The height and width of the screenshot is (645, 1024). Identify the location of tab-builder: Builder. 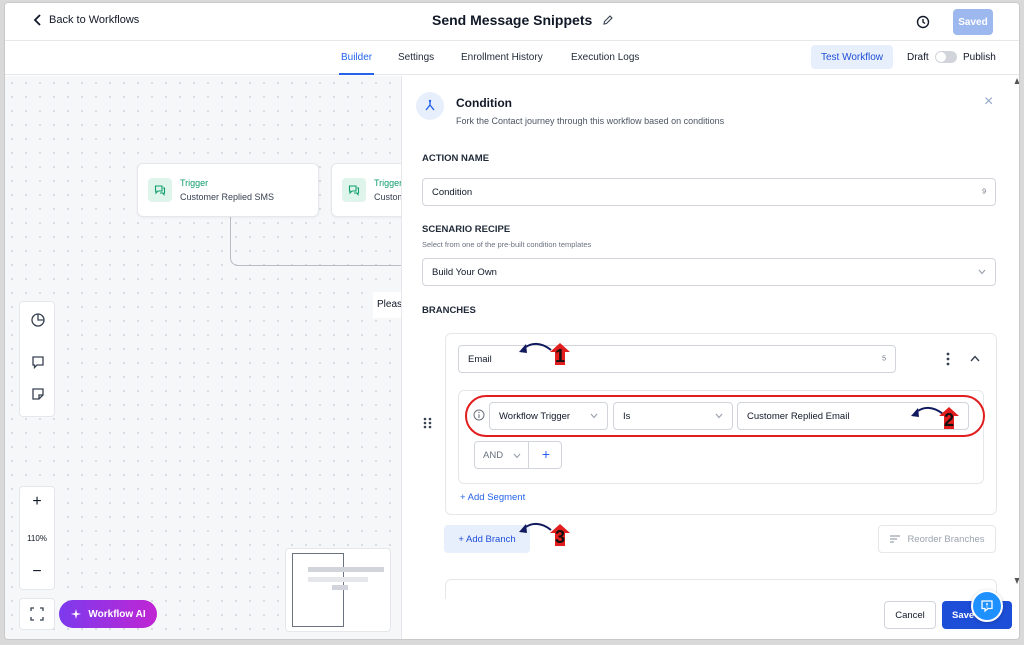
(356, 63).